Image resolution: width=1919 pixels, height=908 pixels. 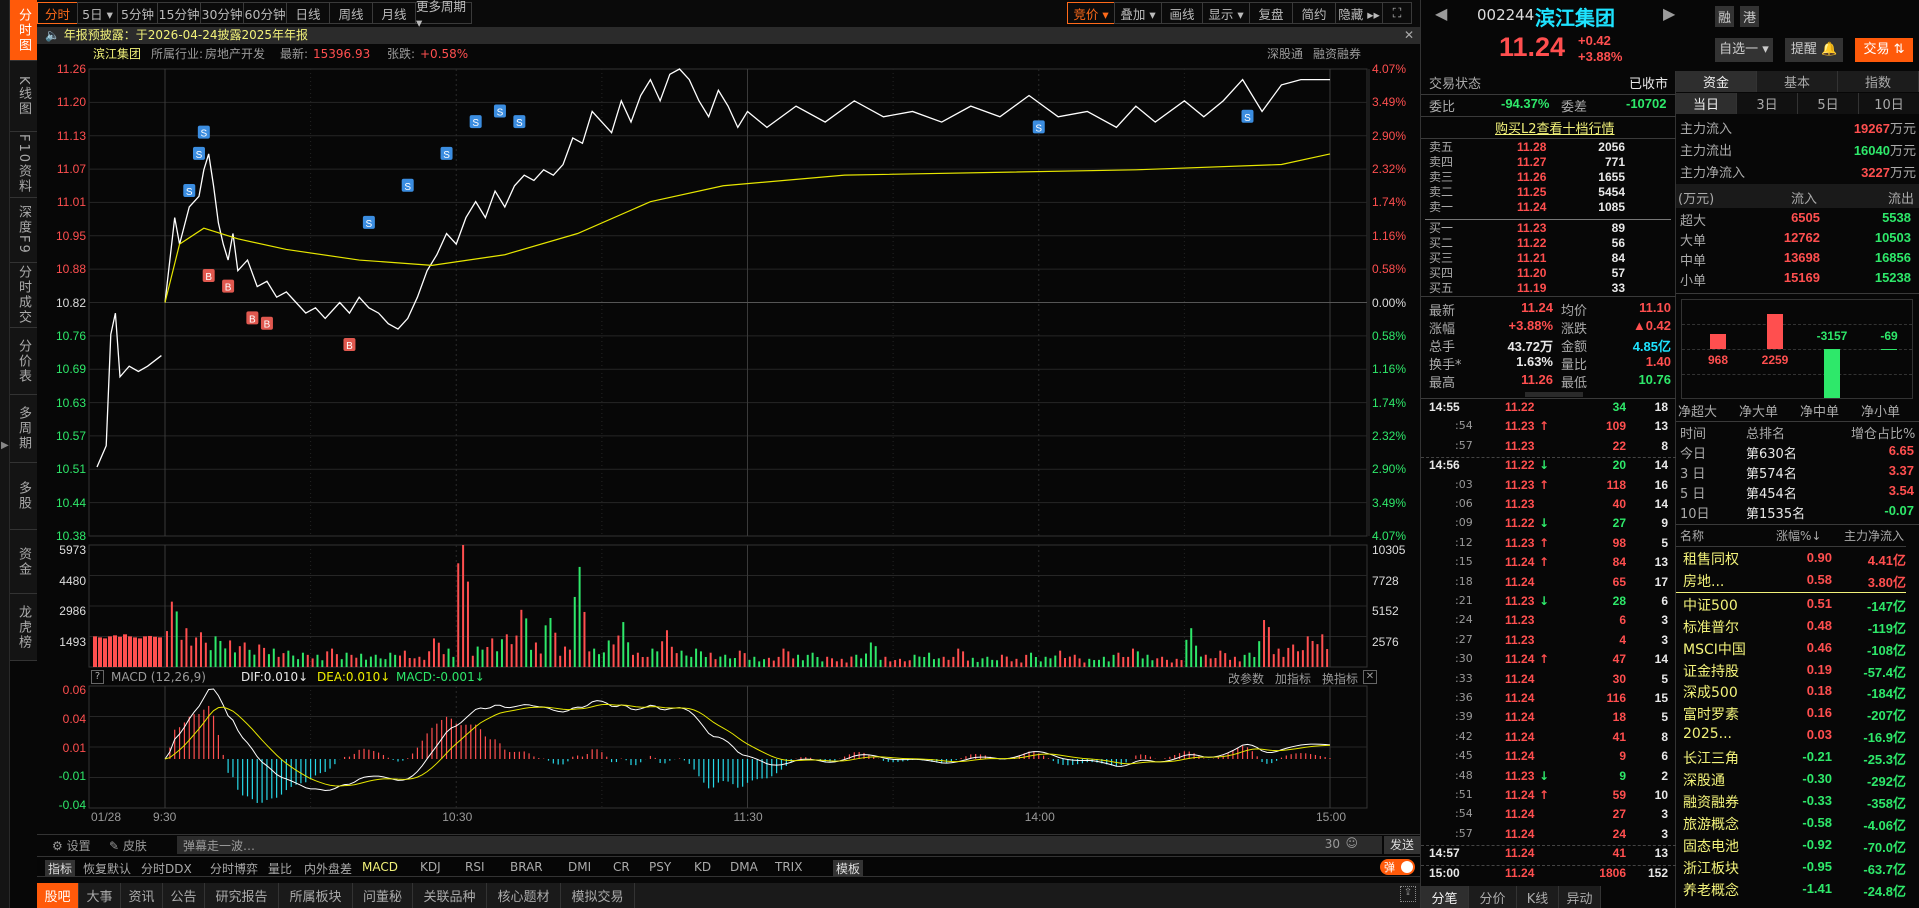 I want to click on badge-hk: 港, so click(x=1750, y=16).